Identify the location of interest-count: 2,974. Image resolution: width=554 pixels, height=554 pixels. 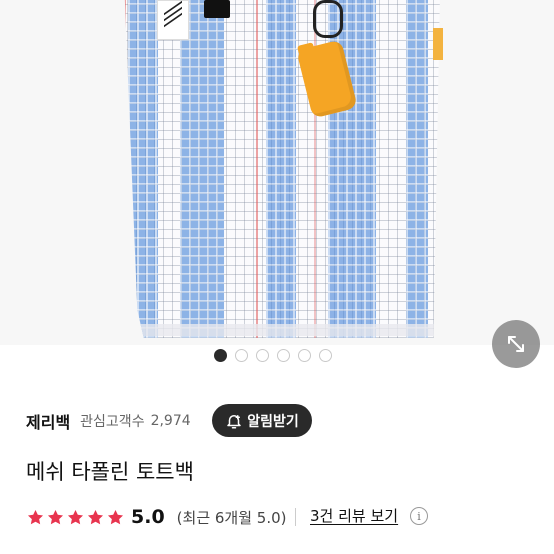
(170, 421).